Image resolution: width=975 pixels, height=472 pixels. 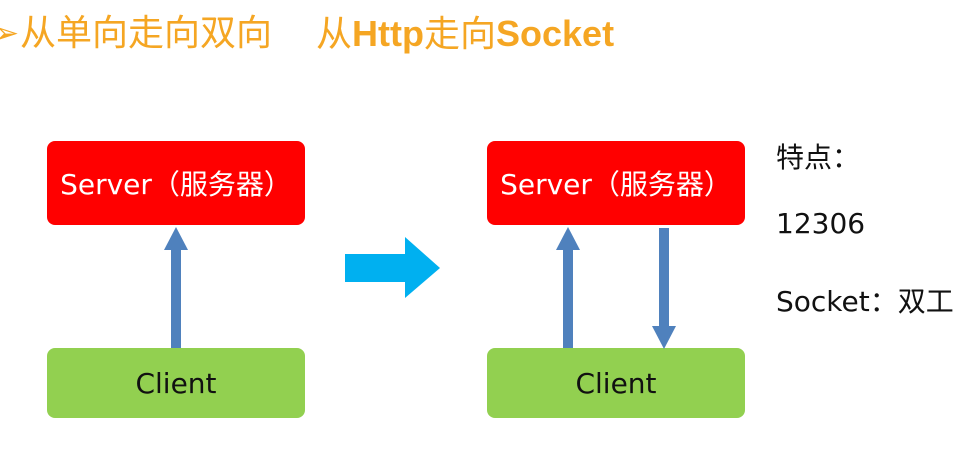 I want to click on socket-duplex-text: Socket：双工, so click(x=865, y=301).